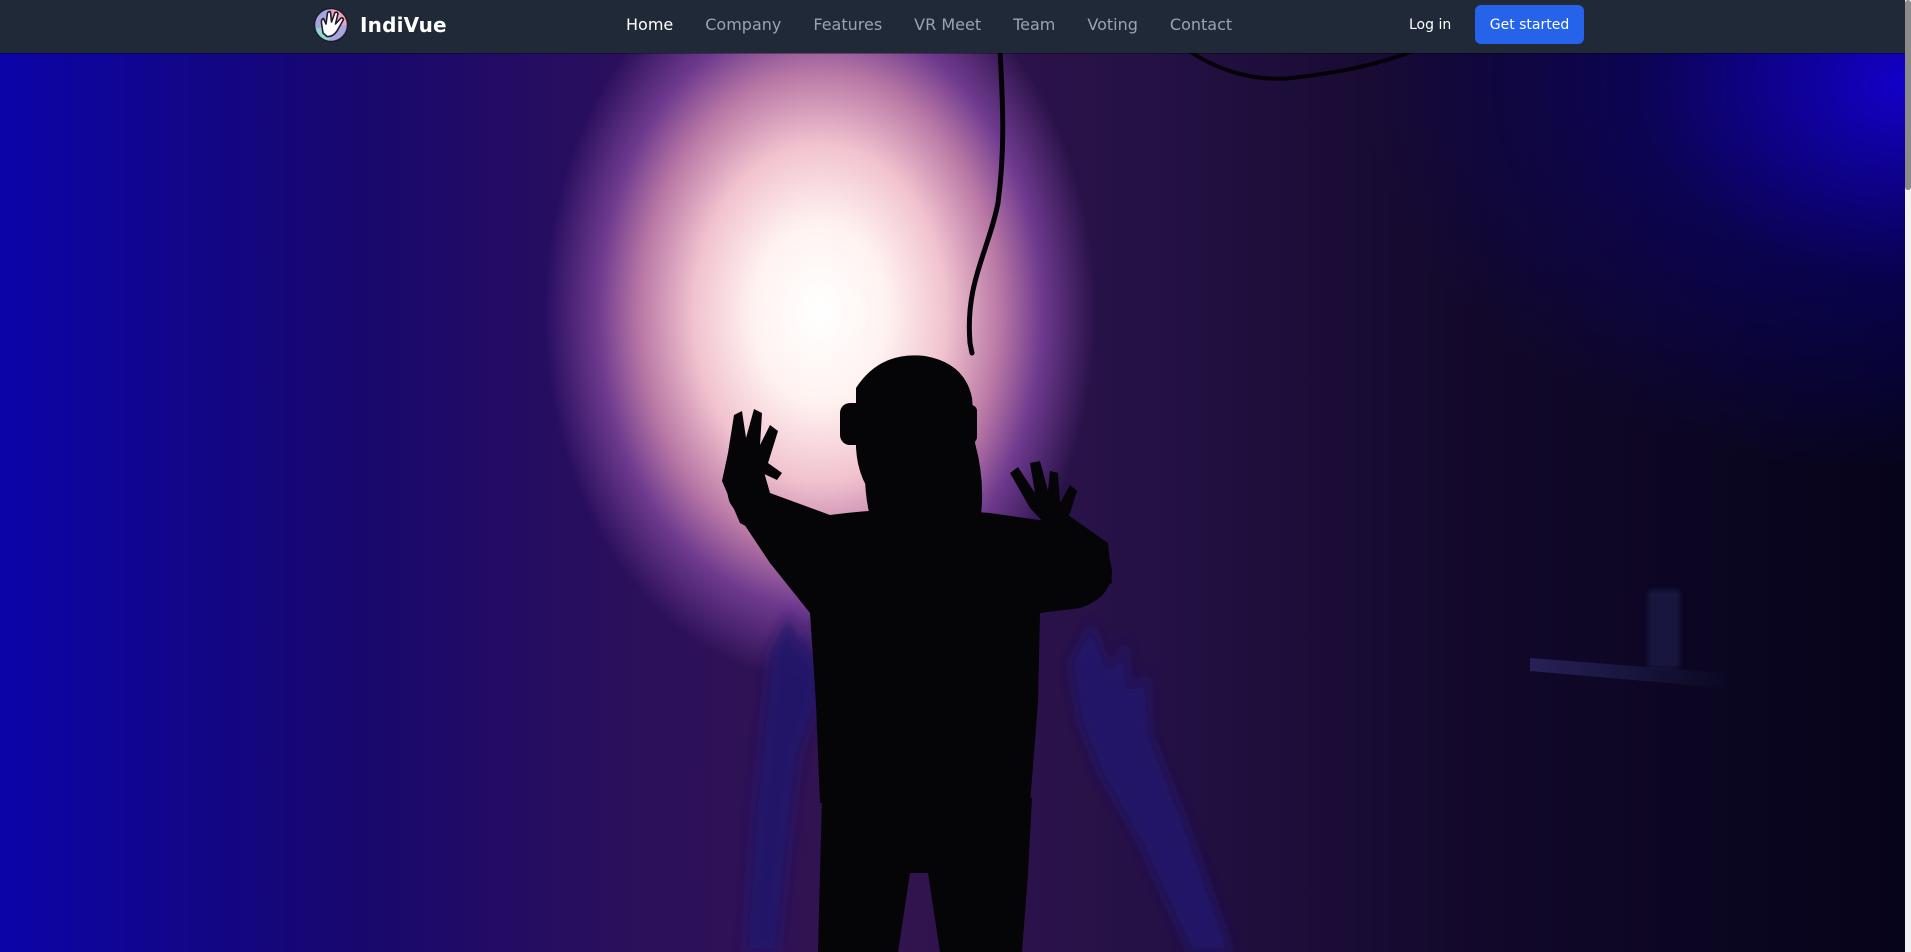  What do you see at coordinates (947, 24) in the screenshot?
I see `nav-item-vr-meet: VR Meet` at bounding box center [947, 24].